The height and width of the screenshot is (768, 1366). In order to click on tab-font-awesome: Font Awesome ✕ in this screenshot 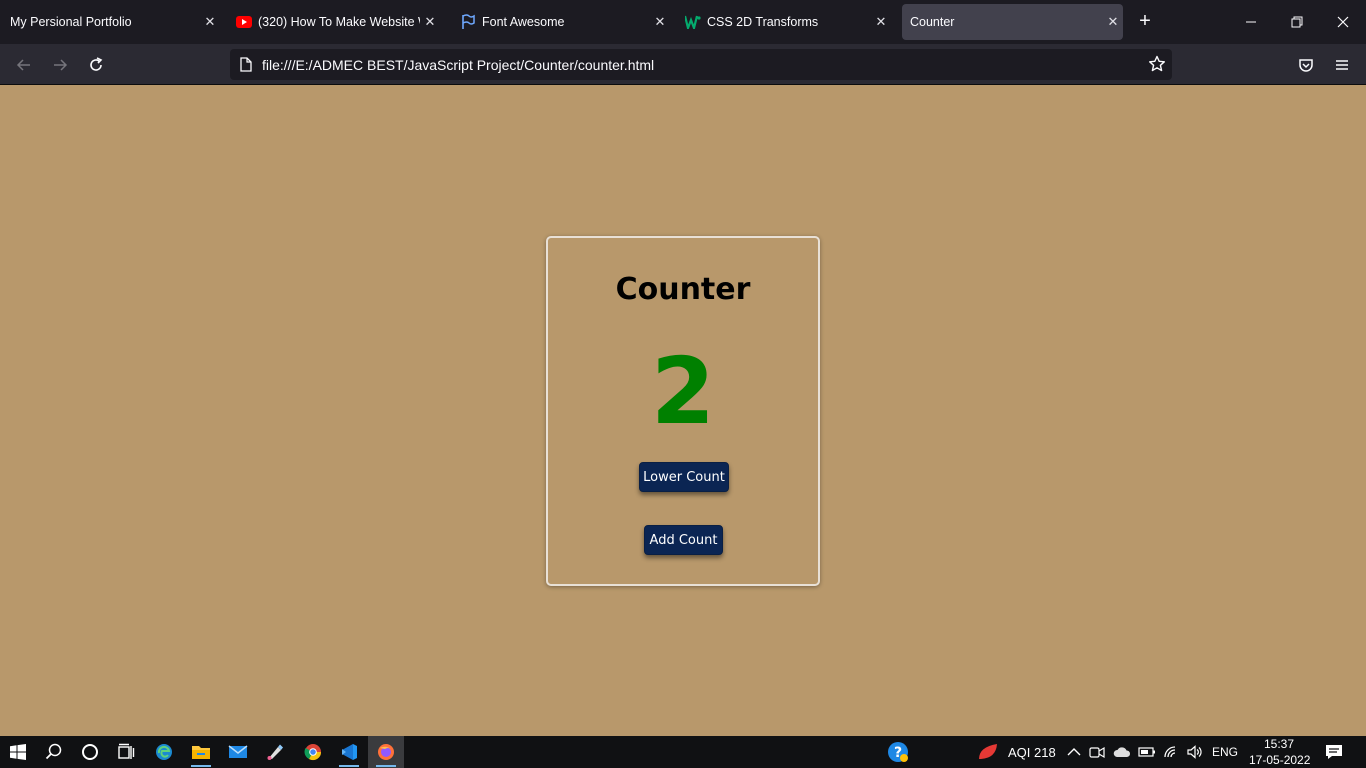, I will do `click(565, 22)`.